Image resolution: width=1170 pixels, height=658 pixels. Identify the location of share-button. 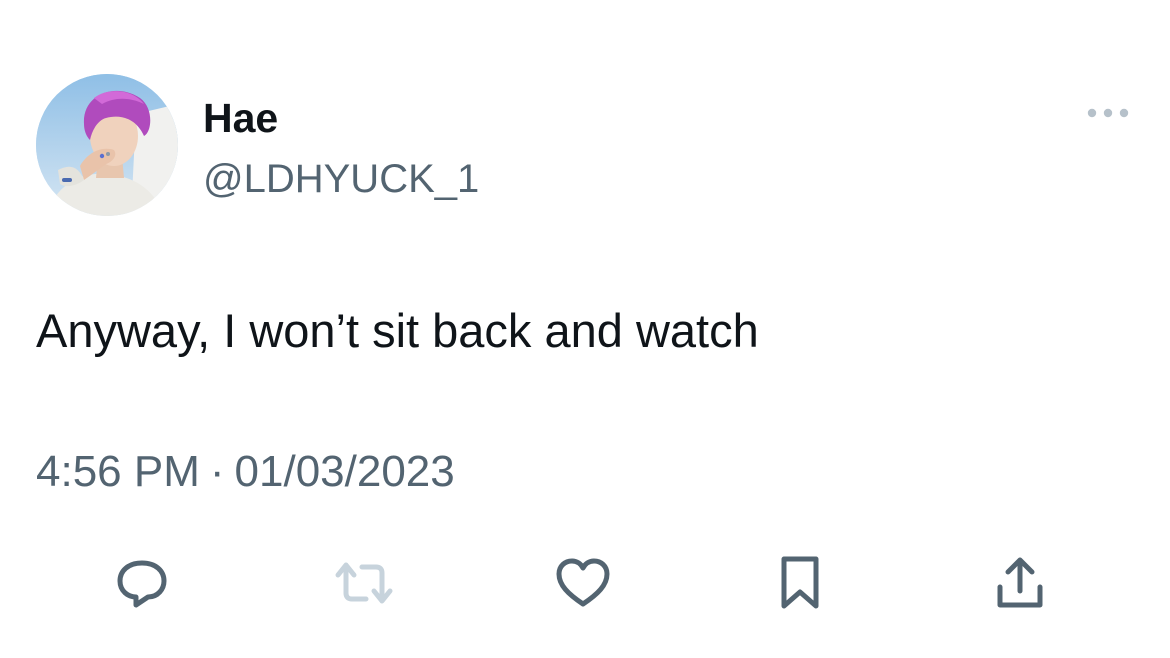
(1020, 583).